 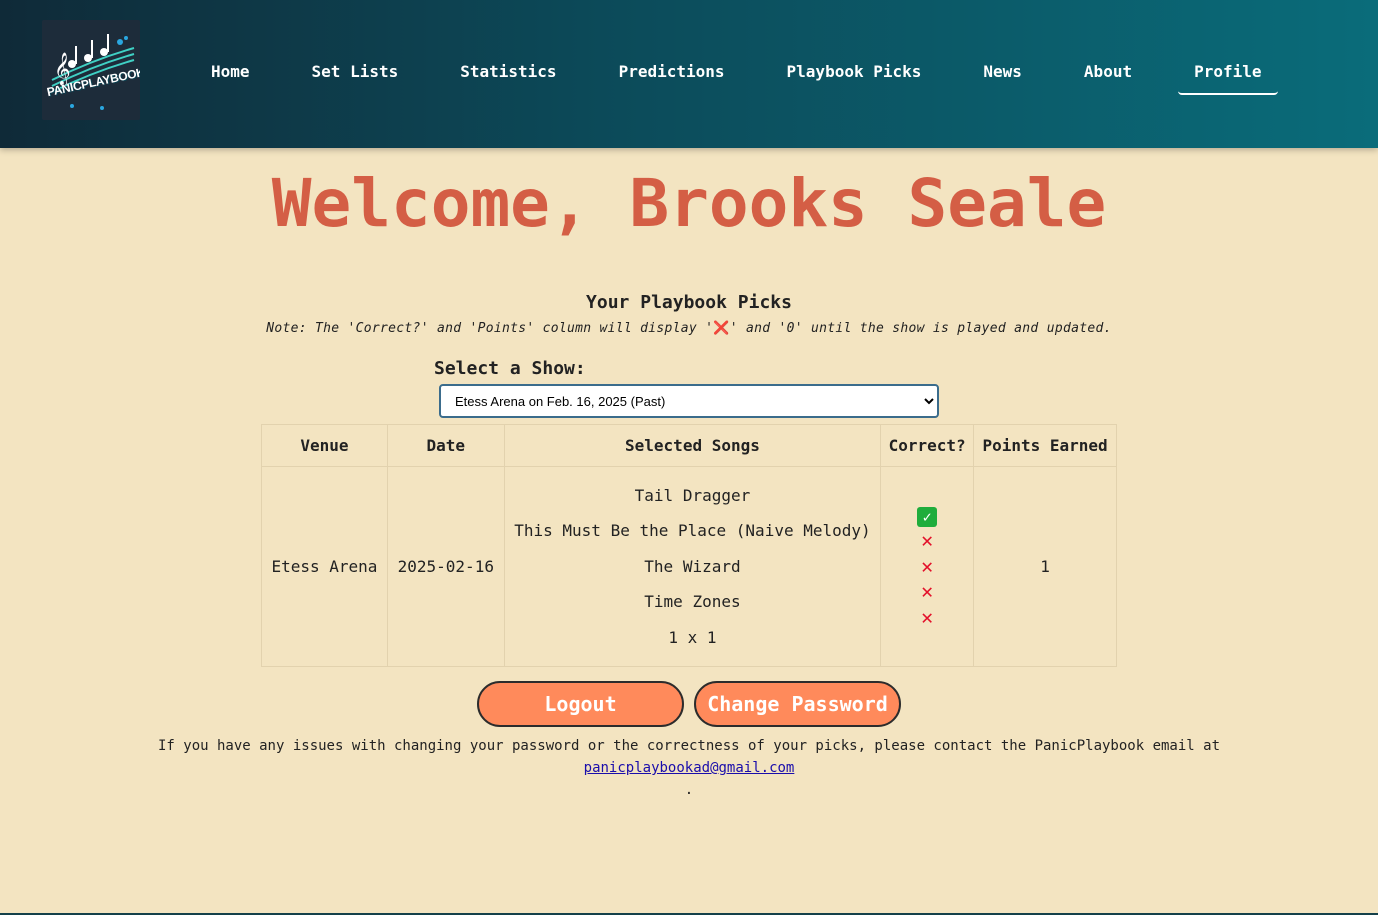 What do you see at coordinates (854, 72) in the screenshot?
I see `nav-playbook-picks: Playbook Picks` at bounding box center [854, 72].